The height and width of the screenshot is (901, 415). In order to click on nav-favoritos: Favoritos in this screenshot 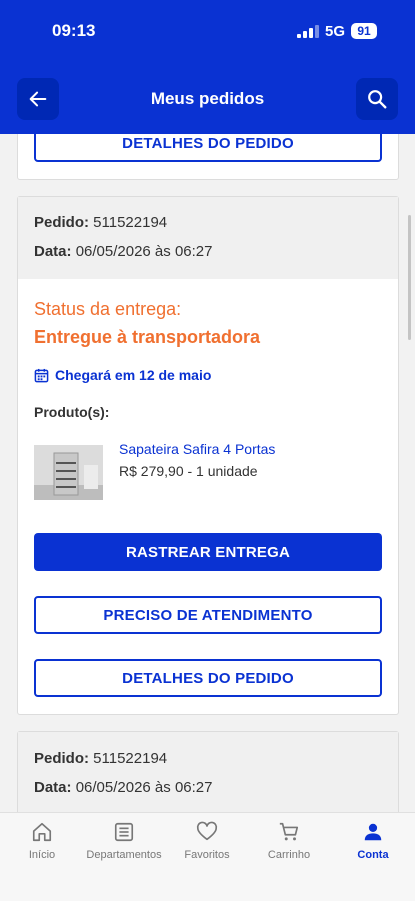, I will do `click(207, 841)`.